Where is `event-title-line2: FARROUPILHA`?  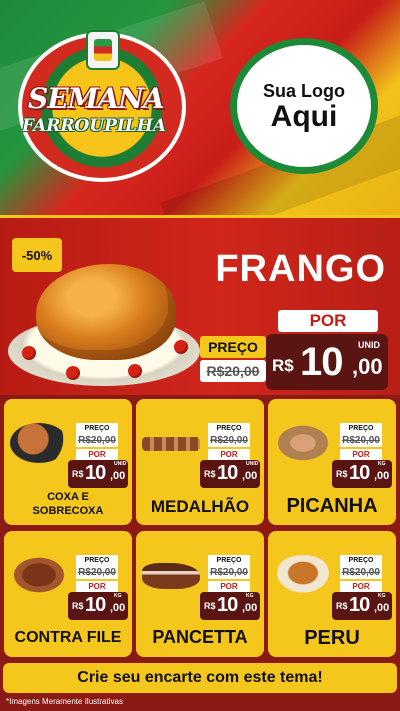
event-title-line2: FARROUPILHA is located at coordinates (94, 126).